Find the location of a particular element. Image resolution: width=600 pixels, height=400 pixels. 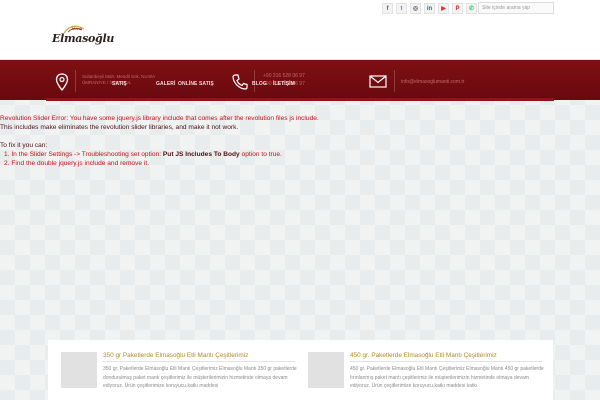

mail-icon is located at coordinates (378, 81).